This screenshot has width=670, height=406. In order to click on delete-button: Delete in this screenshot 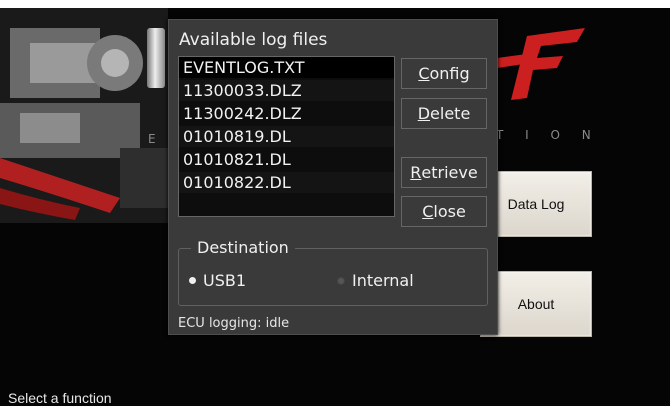, I will do `click(444, 113)`.